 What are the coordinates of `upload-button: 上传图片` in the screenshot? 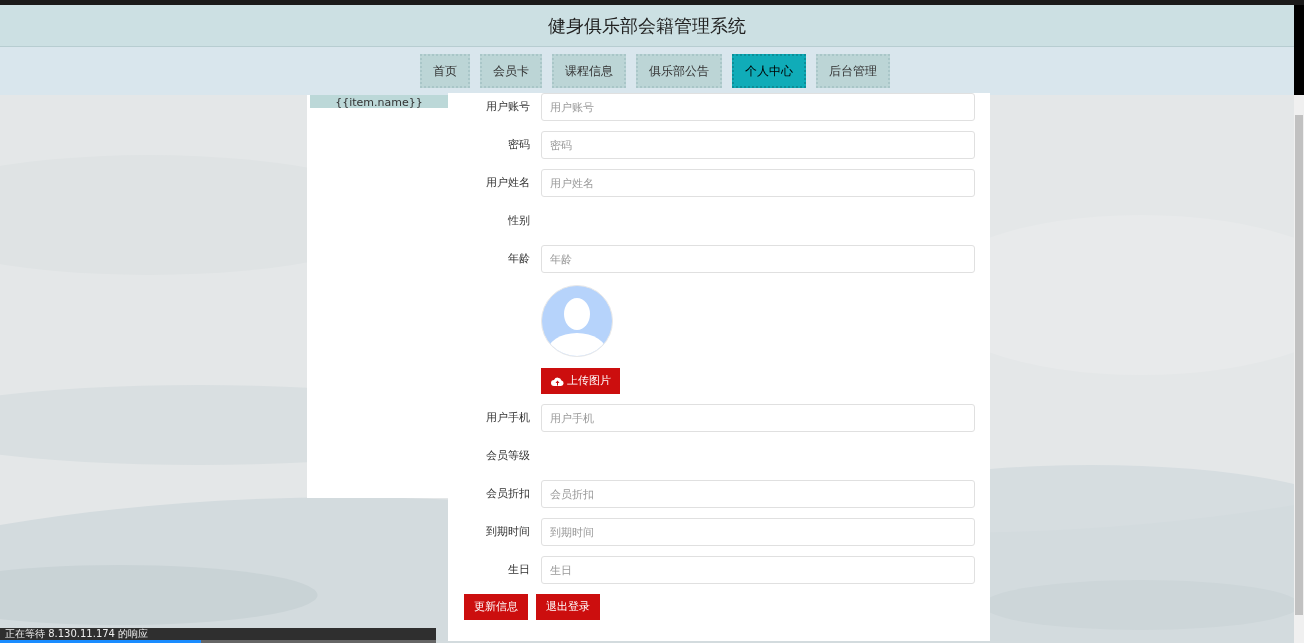 It's located at (580, 381).